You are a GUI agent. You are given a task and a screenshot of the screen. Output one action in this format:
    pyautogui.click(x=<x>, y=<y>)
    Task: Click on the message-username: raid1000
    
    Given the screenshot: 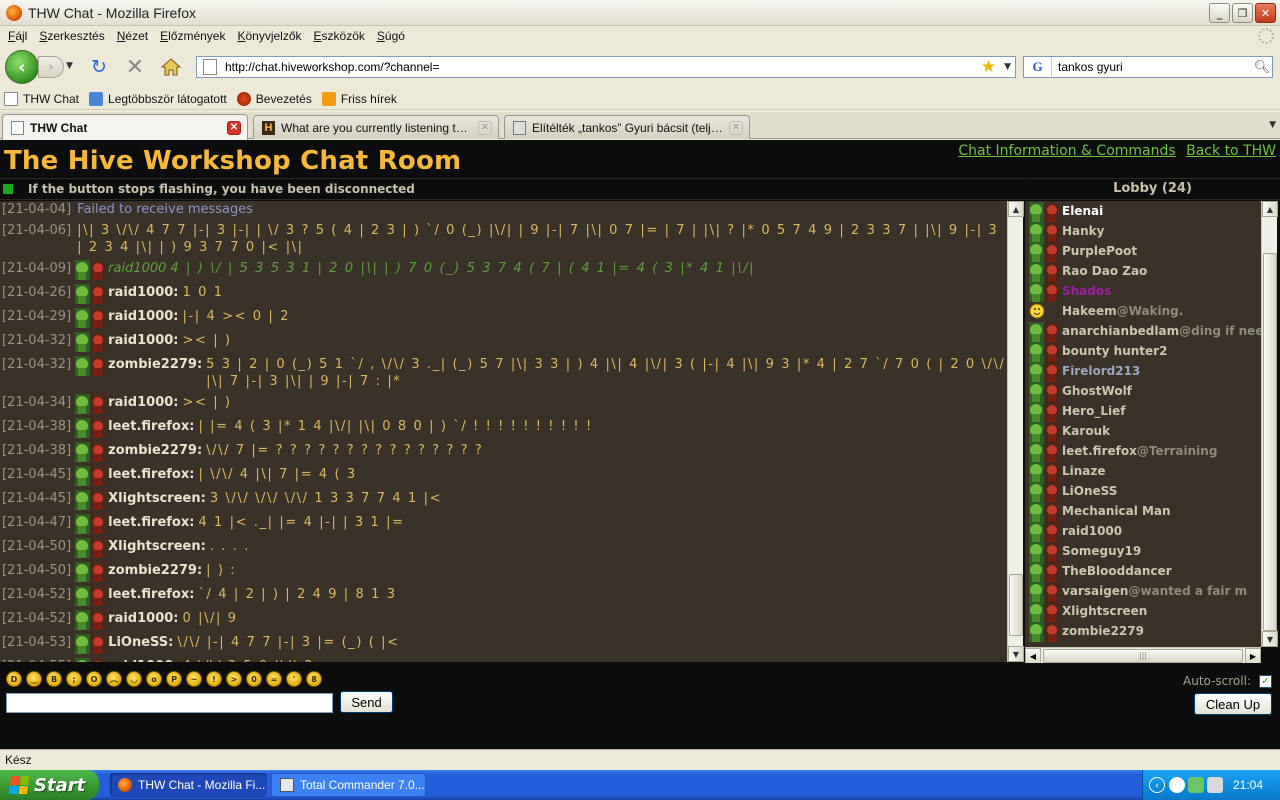 What is the action you would take?
    pyautogui.click(x=137, y=268)
    